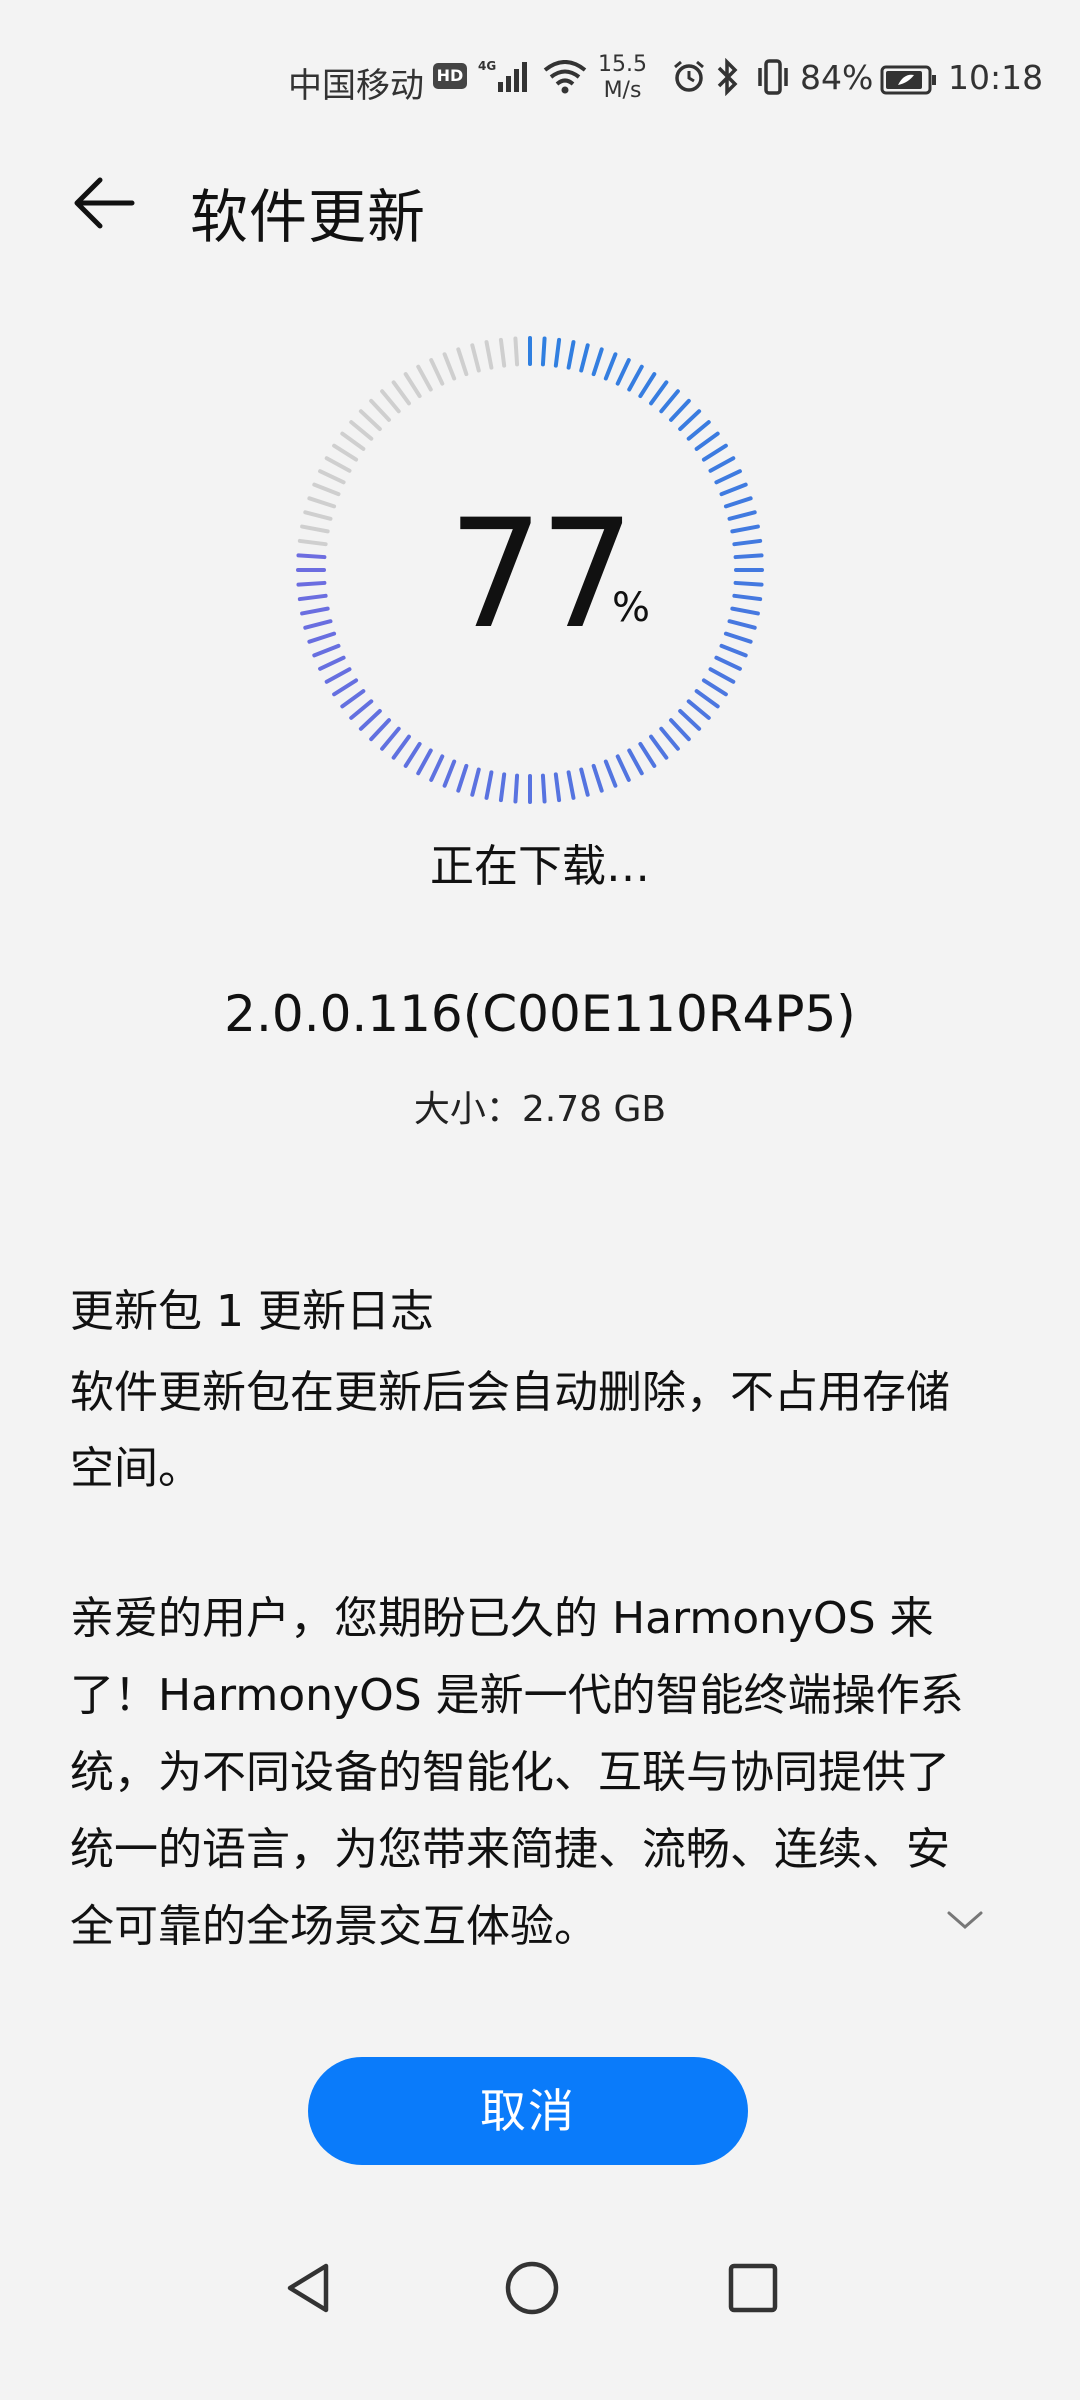 The image size is (1080, 2400). What do you see at coordinates (631, 608) in the screenshot?
I see `percent-sign: %` at bounding box center [631, 608].